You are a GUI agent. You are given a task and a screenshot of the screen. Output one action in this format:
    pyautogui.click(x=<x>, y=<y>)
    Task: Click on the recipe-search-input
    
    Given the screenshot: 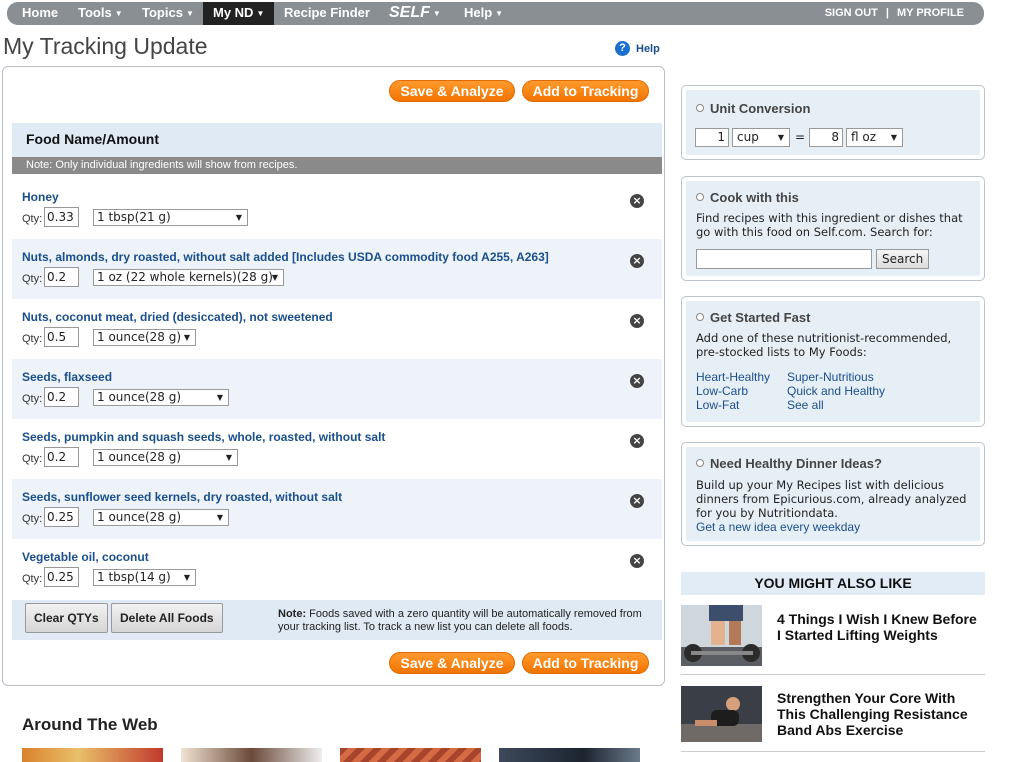 What is the action you would take?
    pyautogui.click(x=784, y=259)
    